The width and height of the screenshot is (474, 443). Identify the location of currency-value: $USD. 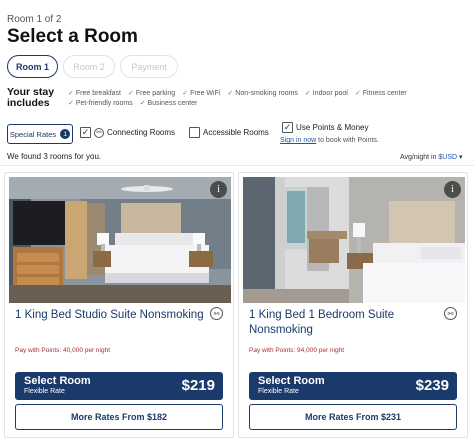
(448, 157).